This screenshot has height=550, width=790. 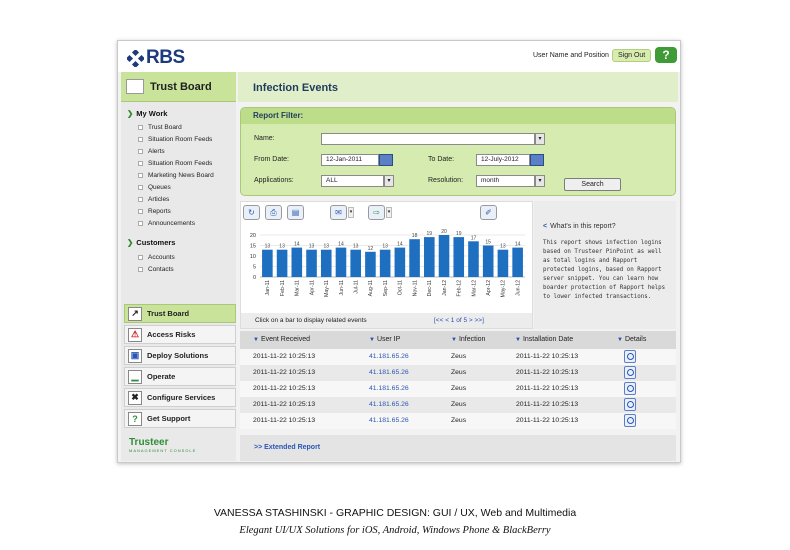 I want to click on chevron-right-icon: ❯, so click(x=130, y=113).